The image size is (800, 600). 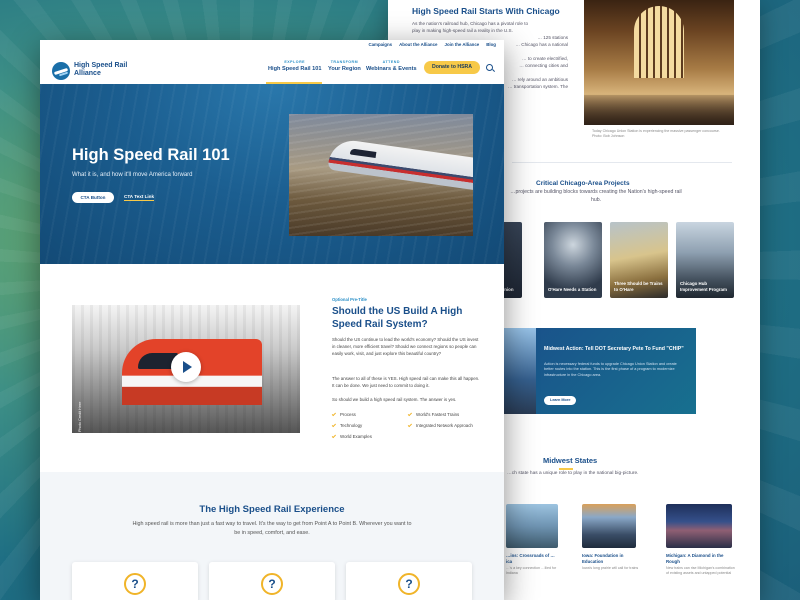 What do you see at coordinates (363, 153) in the screenshot?
I see `train-window` at bounding box center [363, 153].